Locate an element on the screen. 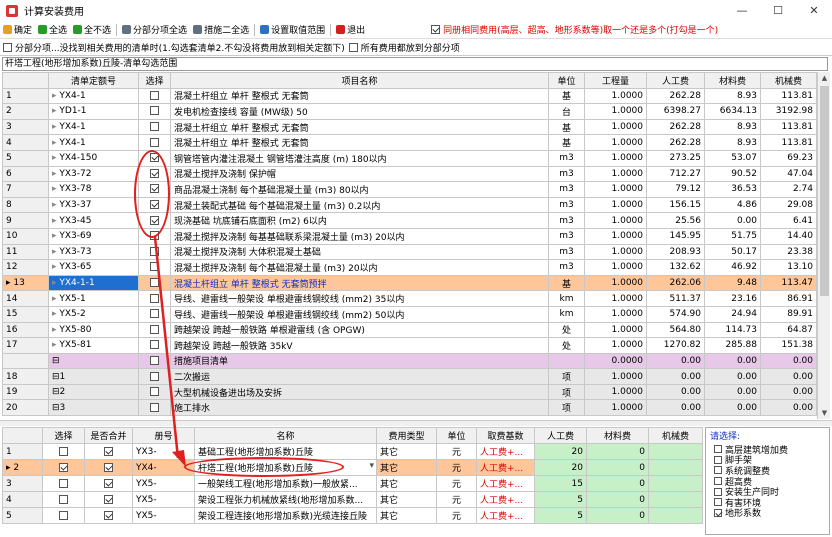 The height and width of the screenshot is (537, 832). fee-column-header: 机械费 is located at coordinates (675, 435).